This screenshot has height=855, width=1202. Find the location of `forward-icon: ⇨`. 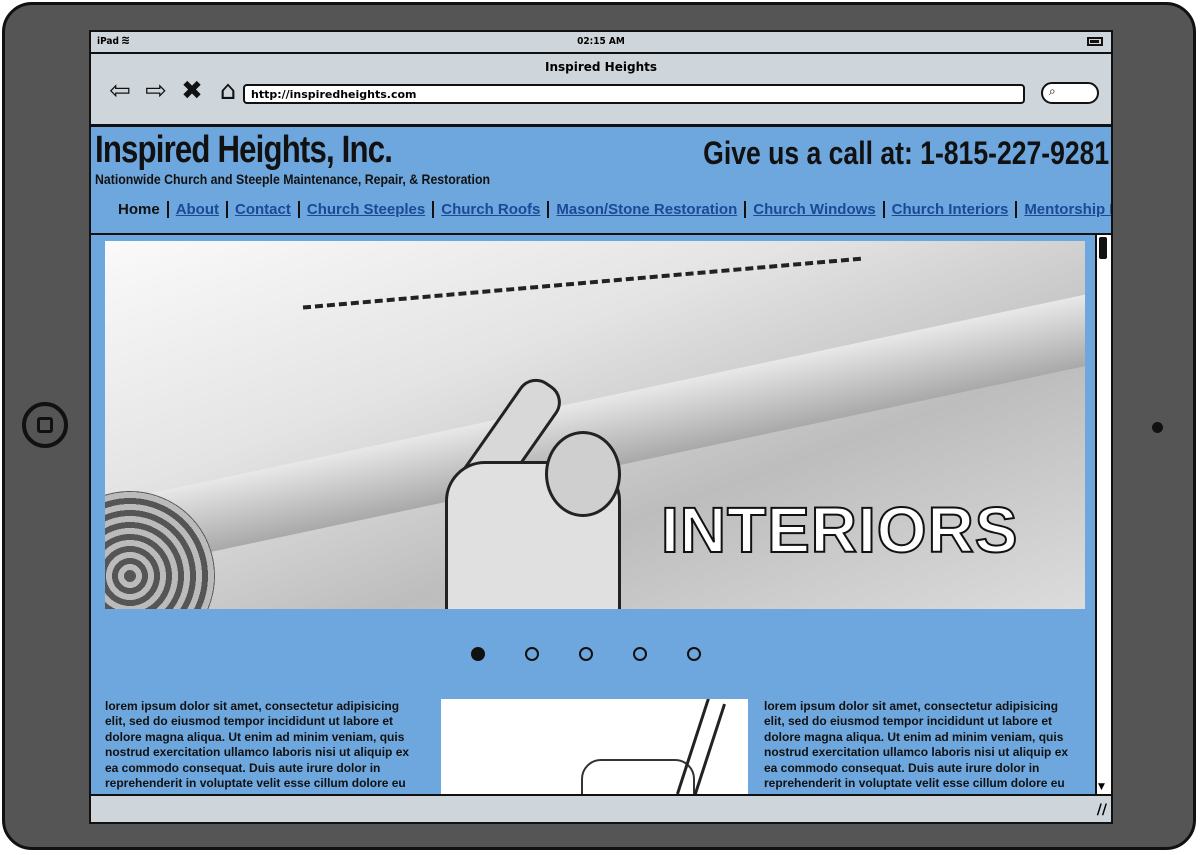

forward-icon: ⇨ is located at coordinates (156, 91).